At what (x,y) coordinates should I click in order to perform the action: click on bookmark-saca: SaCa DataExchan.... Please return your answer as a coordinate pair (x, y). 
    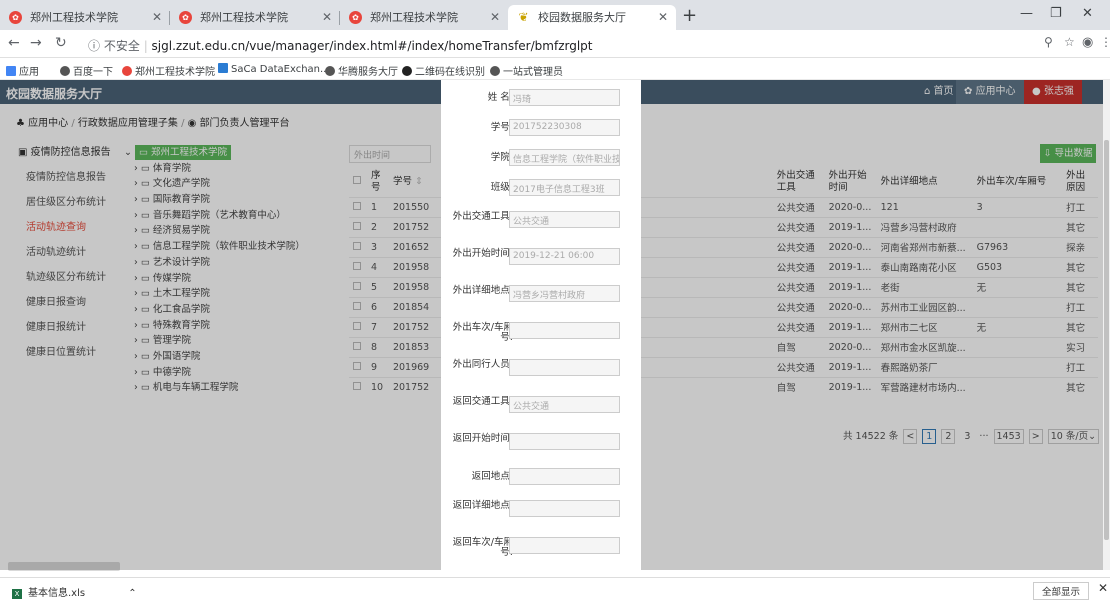
    Looking at the image, I should click on (274, 69).